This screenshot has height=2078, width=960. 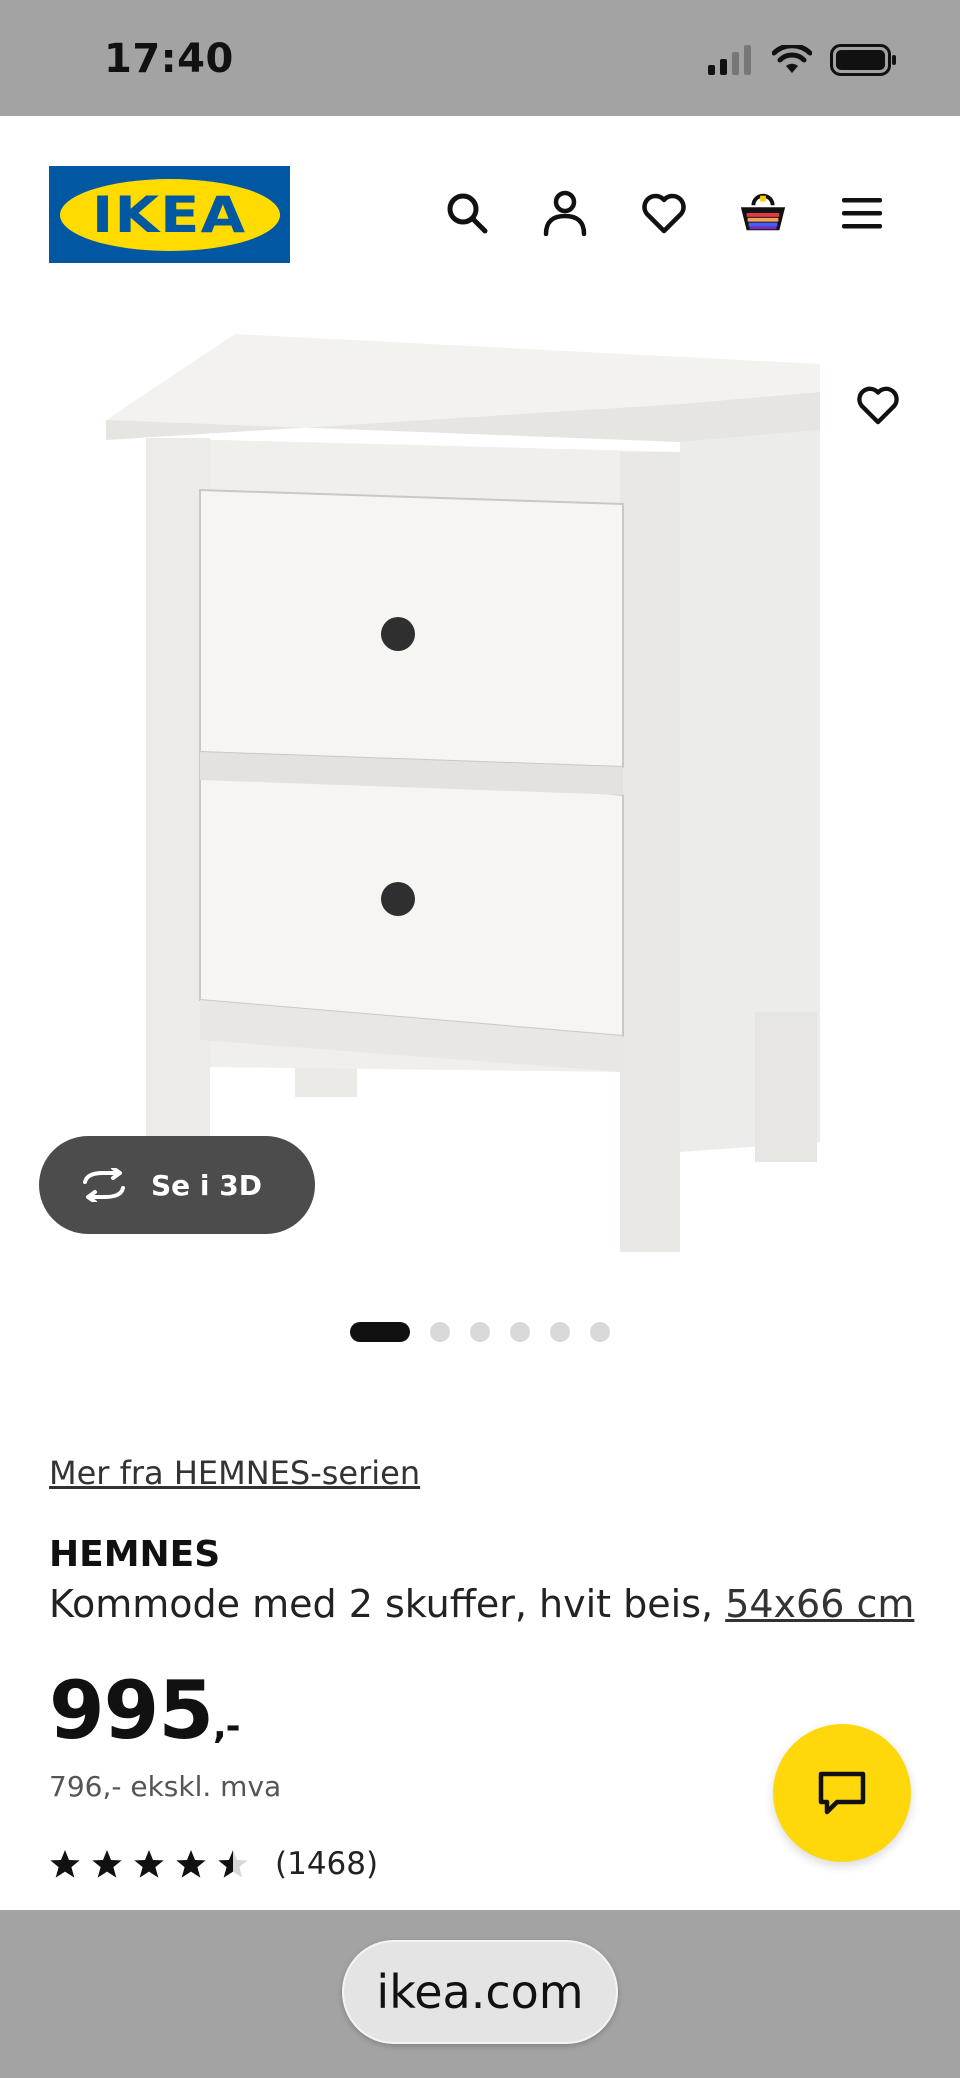 What do you see at coordinates (227, 1726) in the screenshot?
I see `price-suffix: ,-` at bounding box center [227, 1726].